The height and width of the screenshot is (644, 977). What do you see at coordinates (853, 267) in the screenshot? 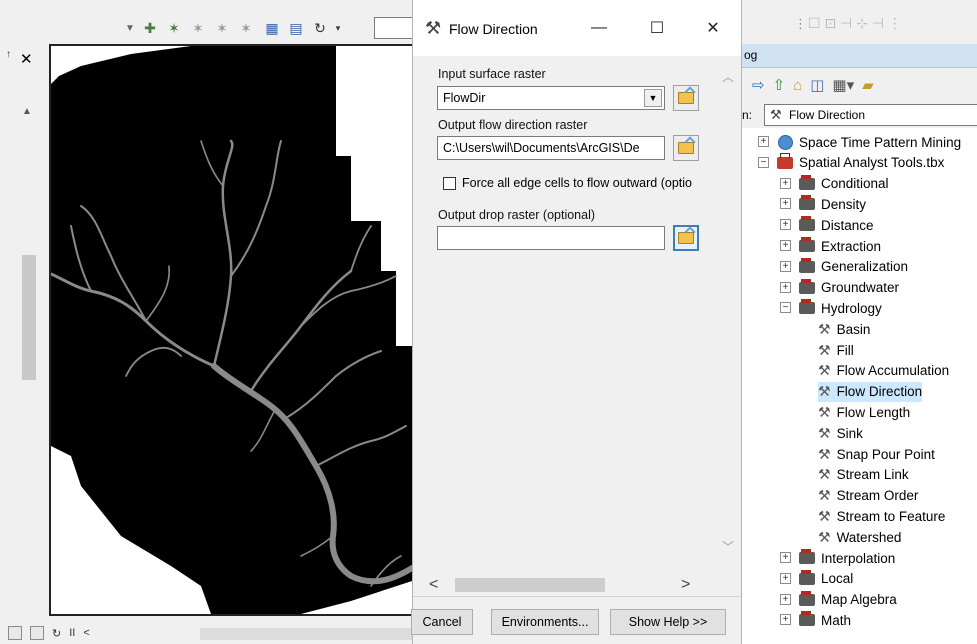
I see `tree-item: Generalization` at bounding box center [853, 267].